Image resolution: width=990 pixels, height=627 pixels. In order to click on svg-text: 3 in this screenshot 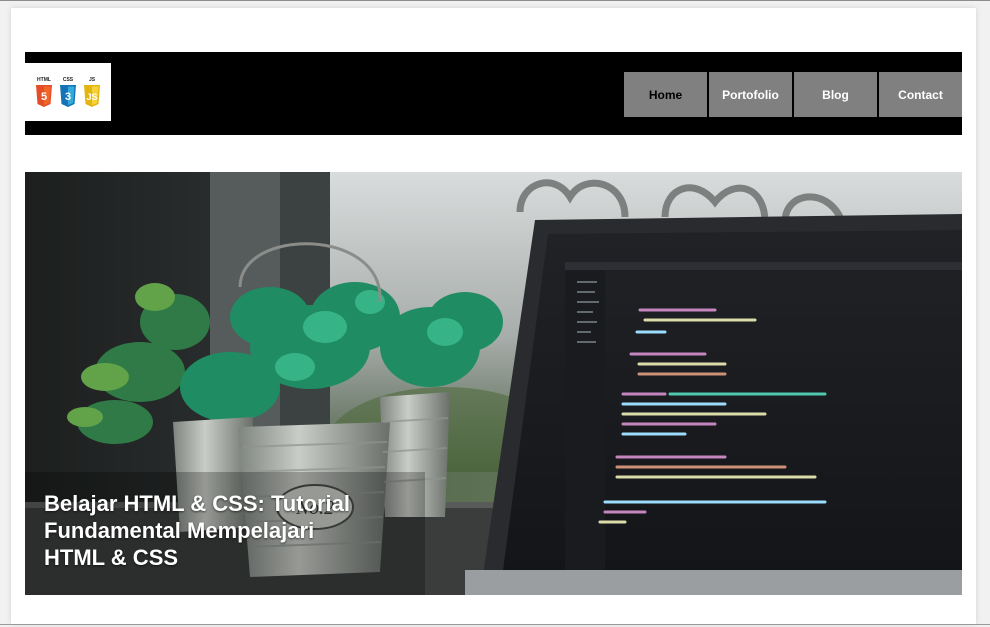, I will do `click(68, 97)`.